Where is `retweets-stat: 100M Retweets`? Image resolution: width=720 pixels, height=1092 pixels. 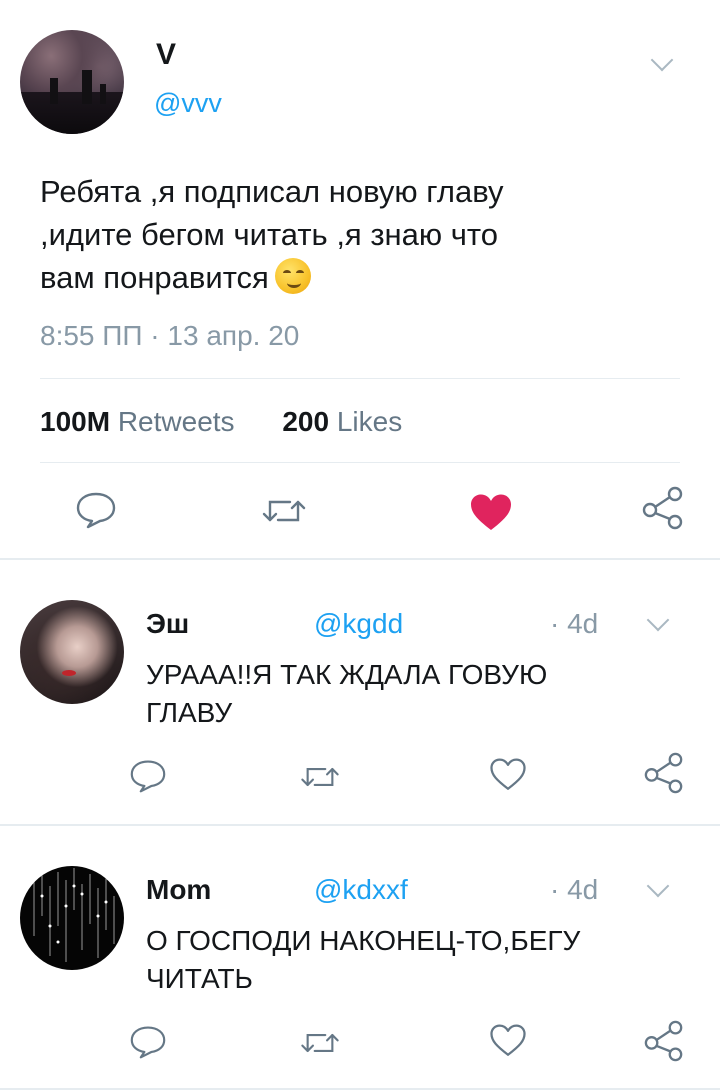
retweets-stat: 100M Retweets is located at coordinates (137, 421).